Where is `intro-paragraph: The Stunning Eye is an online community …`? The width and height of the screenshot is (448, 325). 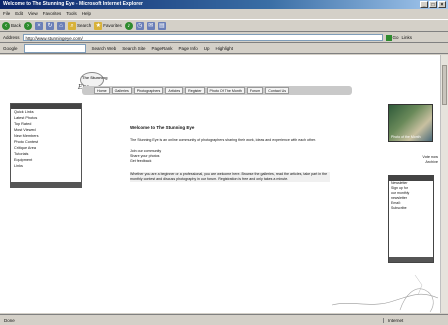
intro-paragraph: The Stunning Eye is an online community … is located at coordinates (223, 140).